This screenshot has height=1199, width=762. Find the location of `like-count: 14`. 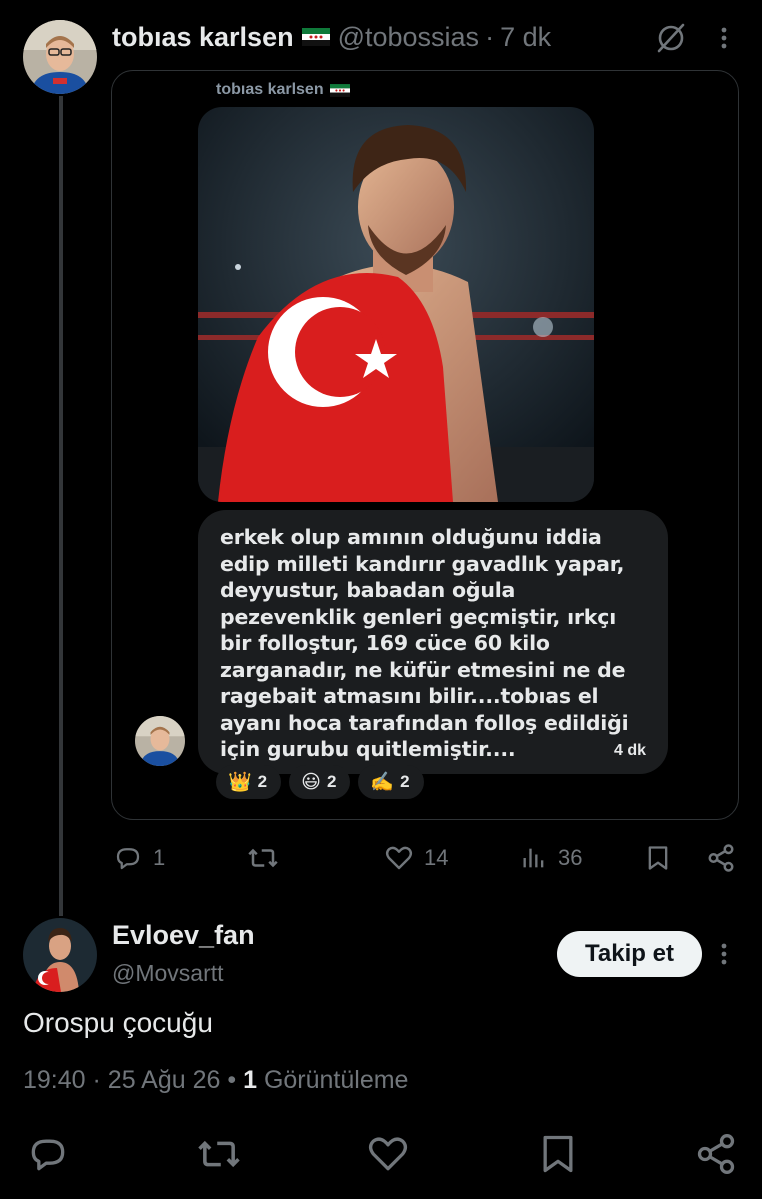

like-count: 14 is located at coordinates (436, 857).